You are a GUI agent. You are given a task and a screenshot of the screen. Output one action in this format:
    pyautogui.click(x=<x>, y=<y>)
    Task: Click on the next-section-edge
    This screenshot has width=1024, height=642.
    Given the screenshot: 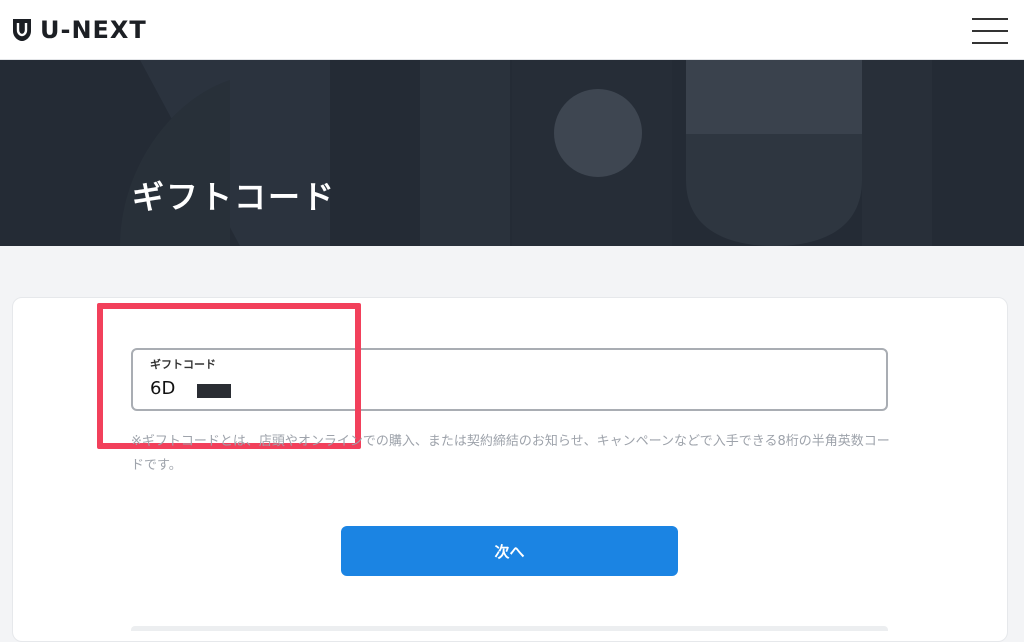 What is the action you would take?
    pyautogui.click(x=509, y=628)
    